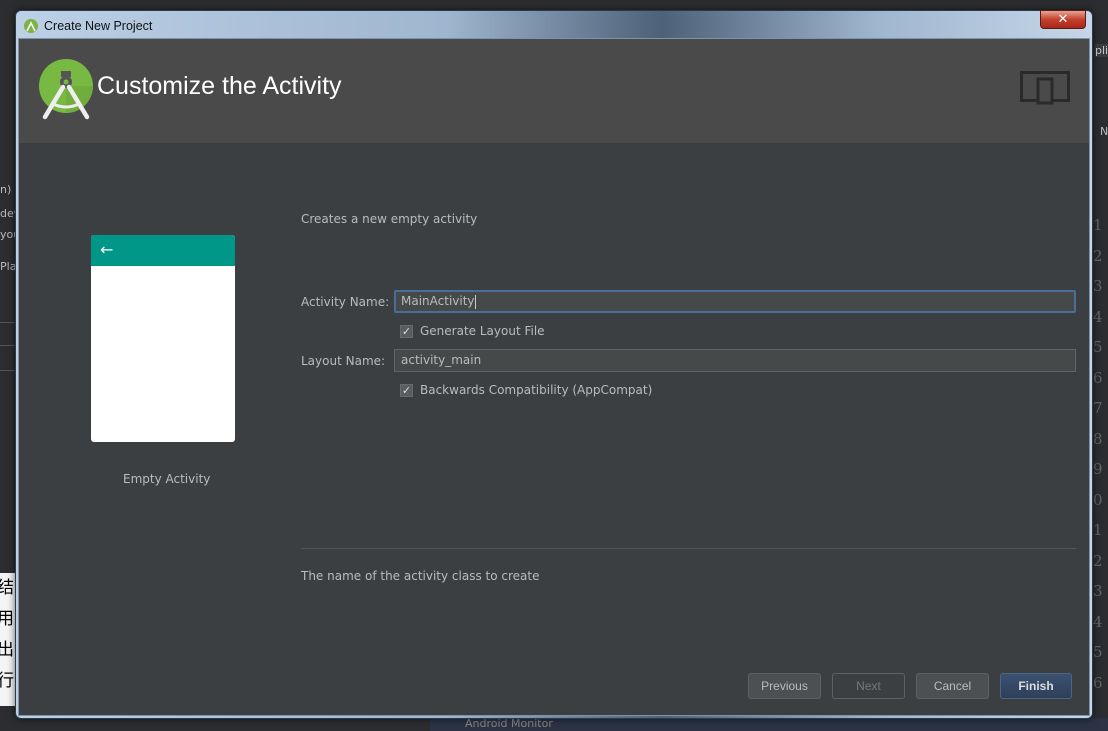 The height and width of the screenshot is (731, 1108). What do you see at coordinates (7, 619) in the screenshot?
I see `bg-text: 用` at bounding box center [7, 619].